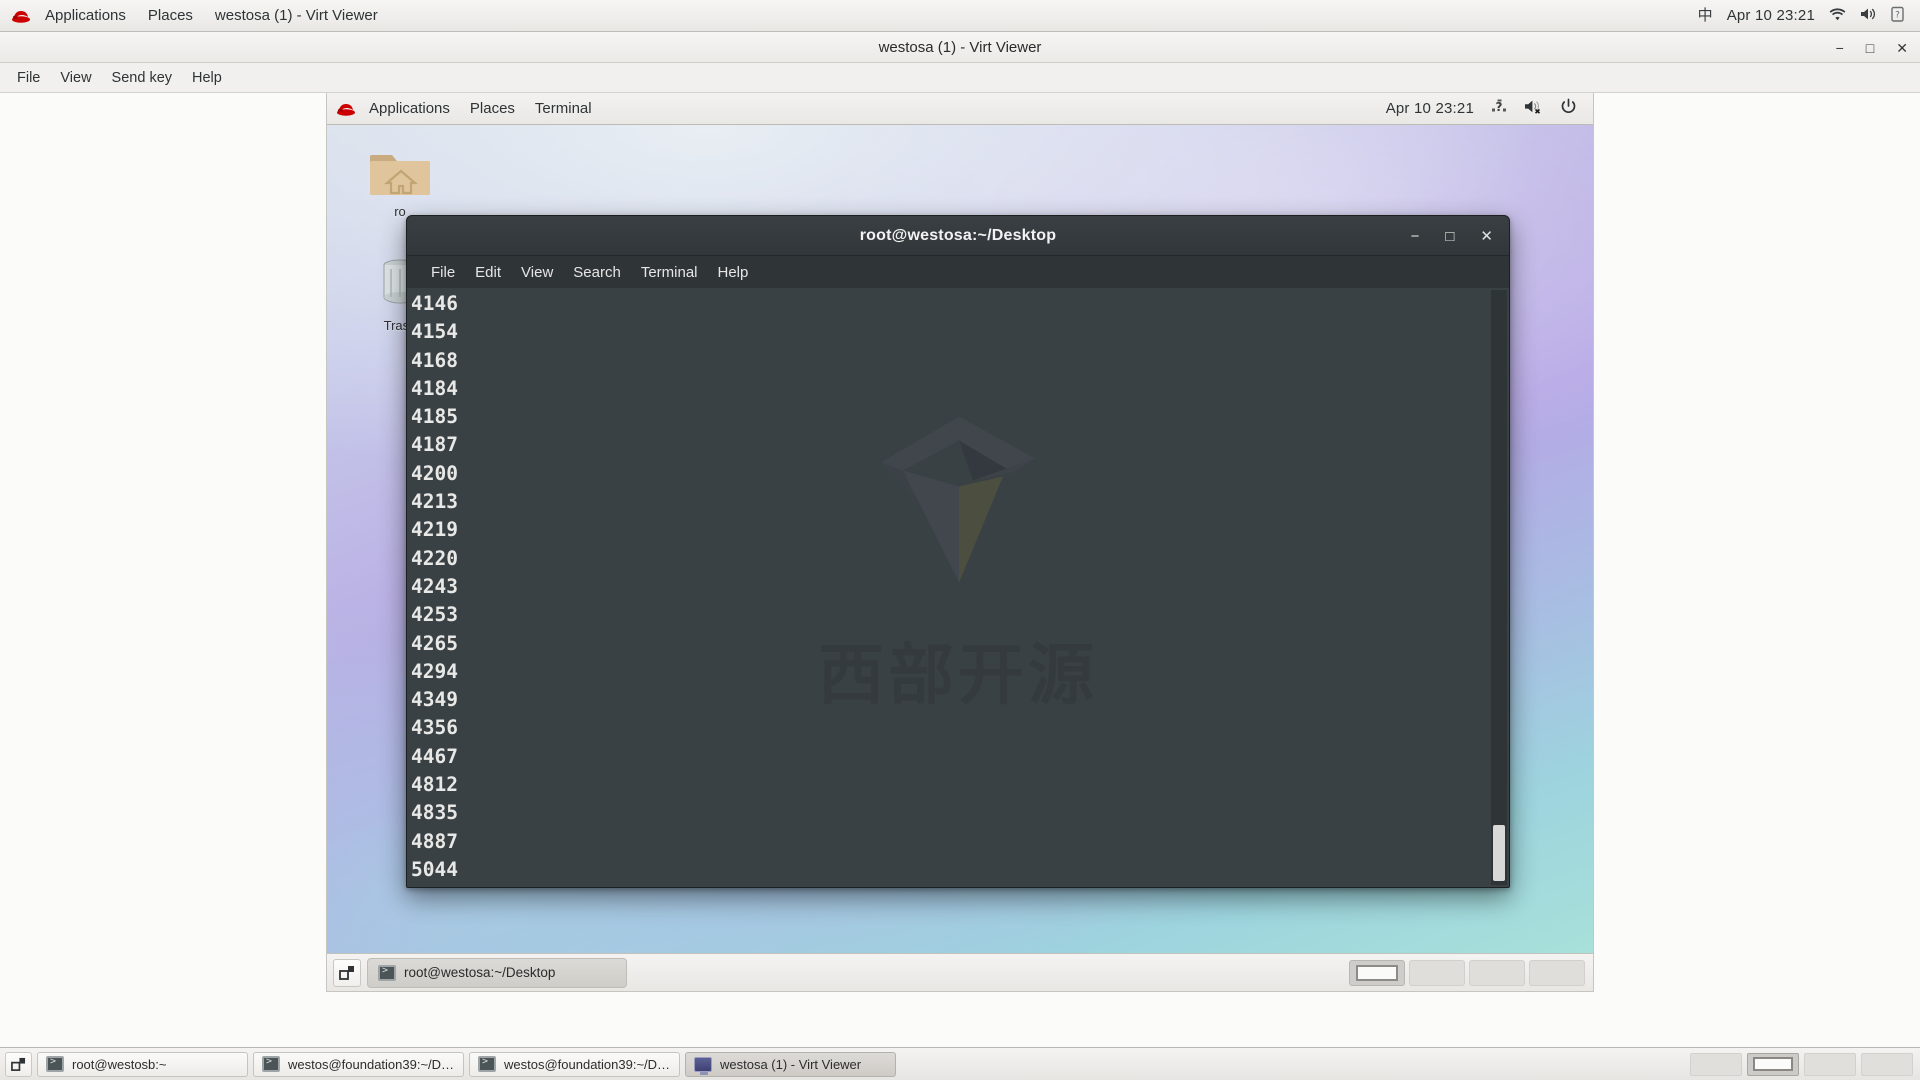 Image resolution: width=1920 pixels, height=1080 pixels. What do you see at coordinates (119, 1064) in the screenshot?
I see `host-task-0-label: root@westosb:~` at bounding box center [119, 1064].